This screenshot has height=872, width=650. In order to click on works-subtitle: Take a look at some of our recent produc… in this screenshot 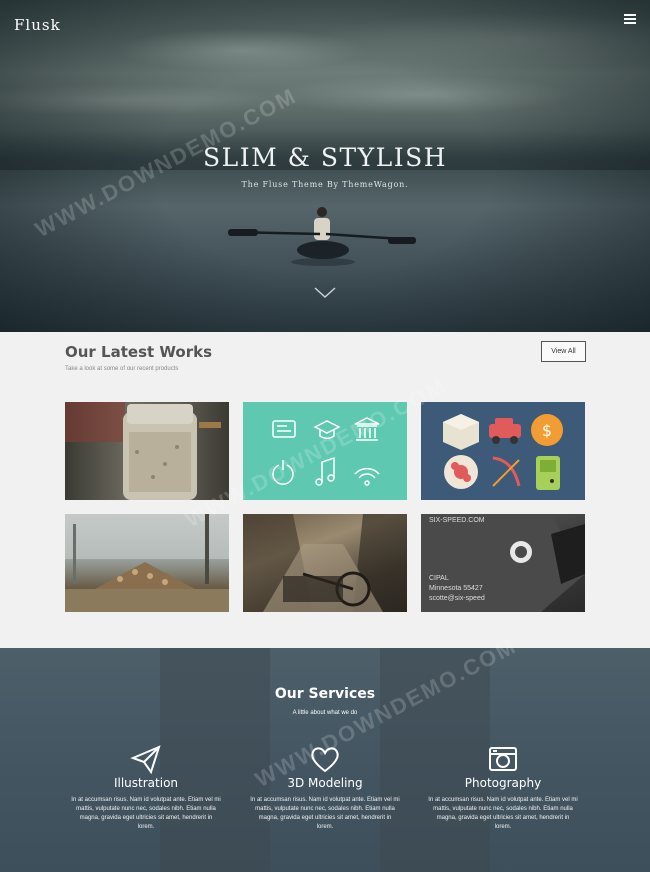, I will do `click(122, 369)`.